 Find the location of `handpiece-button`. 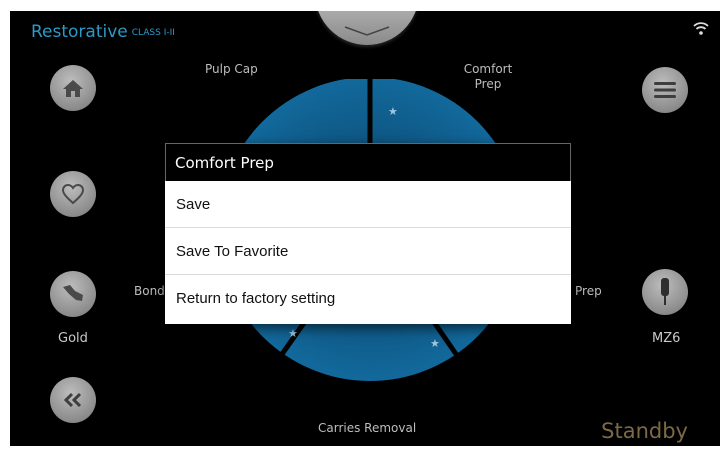

handpiece-button is located at coordinates (665, 292).